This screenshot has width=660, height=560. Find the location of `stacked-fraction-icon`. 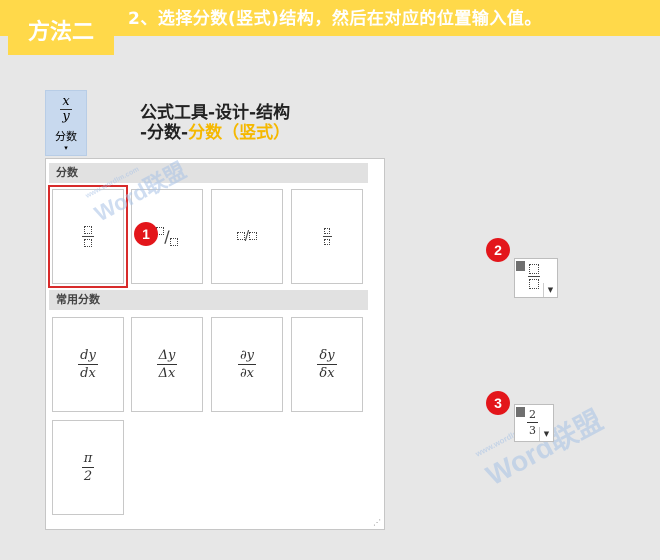

stacked-fraction-icon is located at coordinates (88, 236).